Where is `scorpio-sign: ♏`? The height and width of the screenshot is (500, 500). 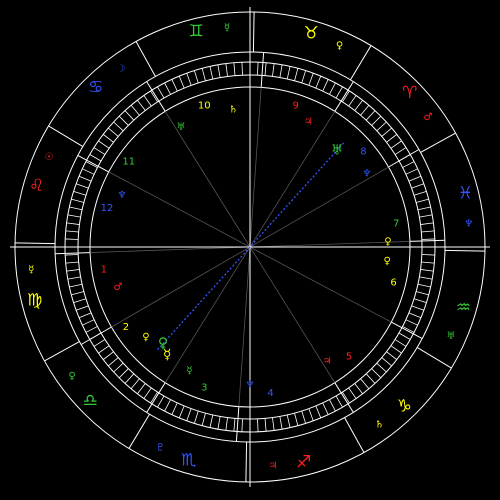 scorpio-sign: ♏ is located at coordinates (188, 460).